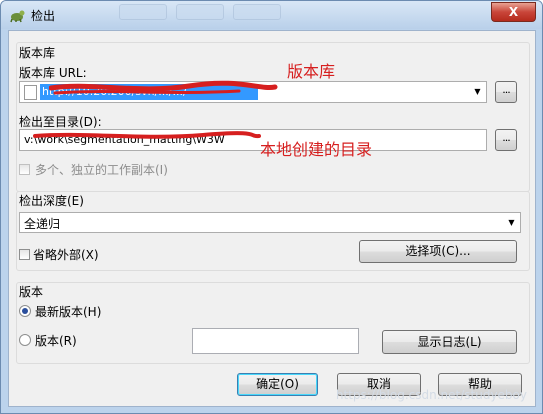 Image resolution: width=543 pixels, height=414 pixels. Describe the element at coordinates (147, 135) in the screenshot. I see `red-scribble-dir` at that location.